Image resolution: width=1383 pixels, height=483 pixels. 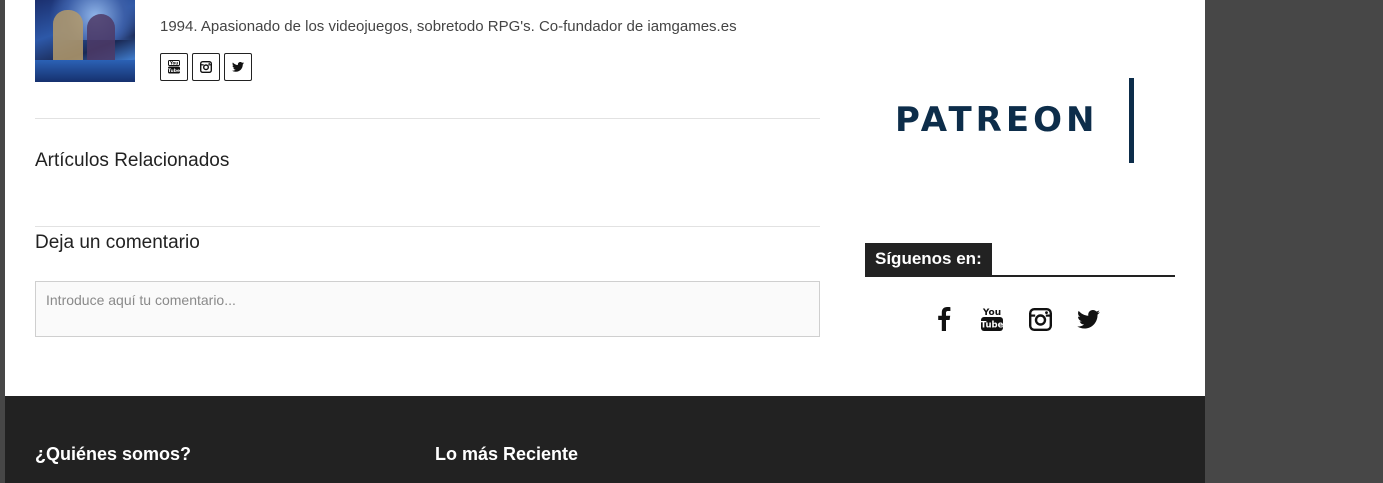 I want to click on comment-input, so click(x=427, y=310).